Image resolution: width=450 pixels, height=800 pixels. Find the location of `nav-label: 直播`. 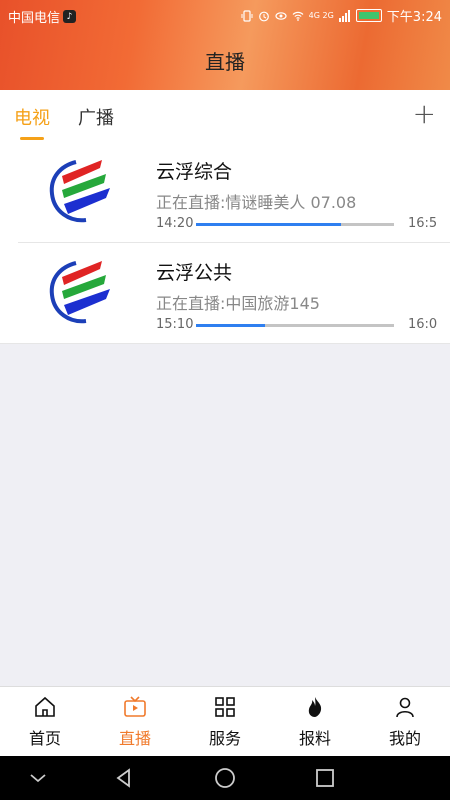

nav-label: 直播 is located at coordinates (134, 738).